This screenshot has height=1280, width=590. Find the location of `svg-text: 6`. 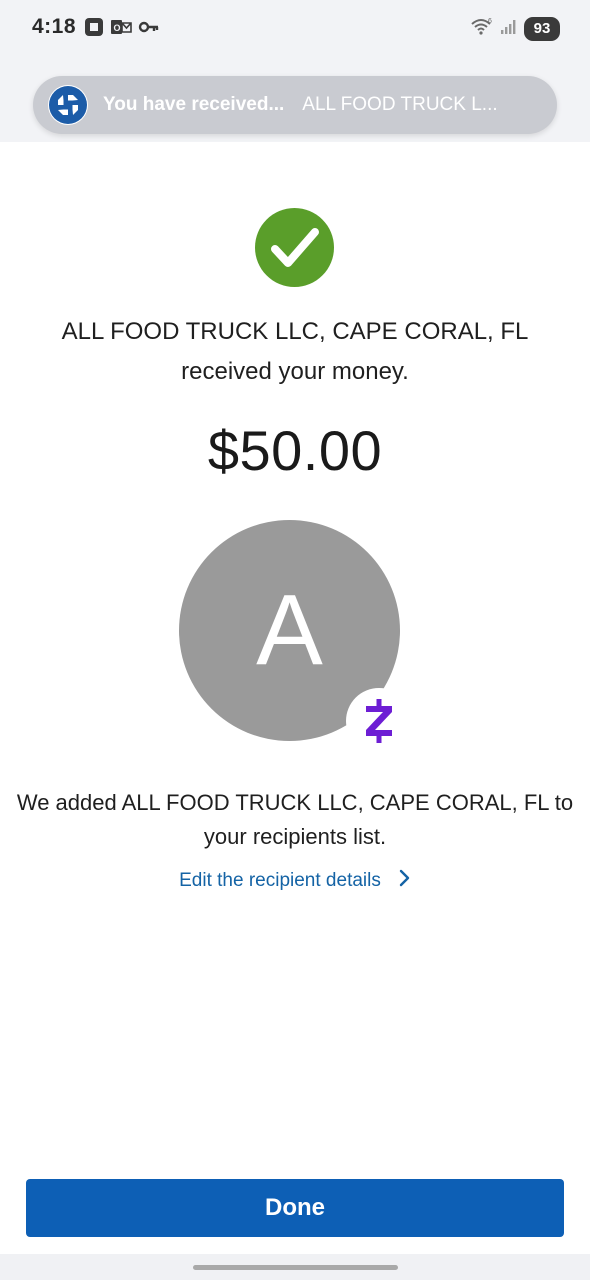

svg-text: 6 is located at coordinates (490, 21).